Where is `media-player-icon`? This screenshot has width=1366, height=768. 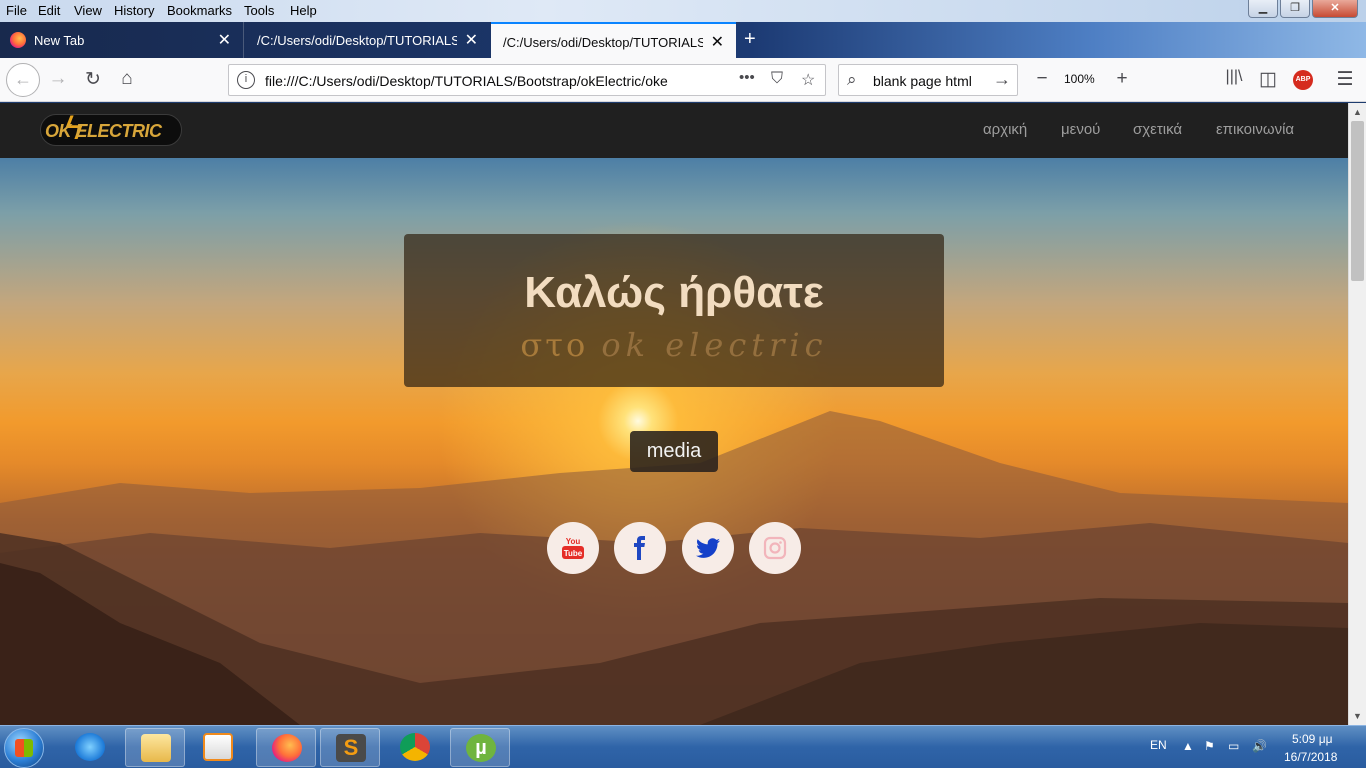 media-player-icon is located at coordinates (218, 747).